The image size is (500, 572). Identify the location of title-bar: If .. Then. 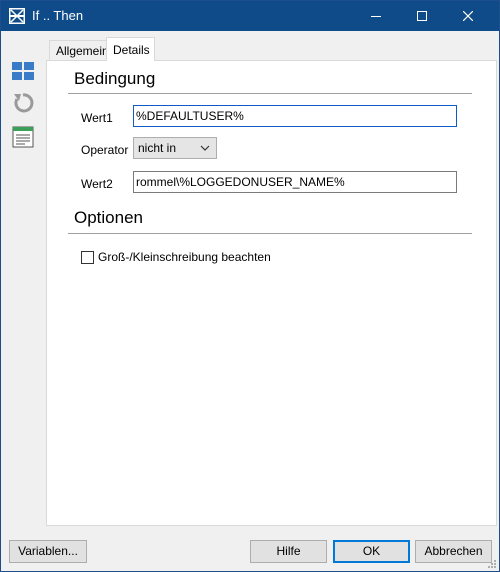
(250, 16).